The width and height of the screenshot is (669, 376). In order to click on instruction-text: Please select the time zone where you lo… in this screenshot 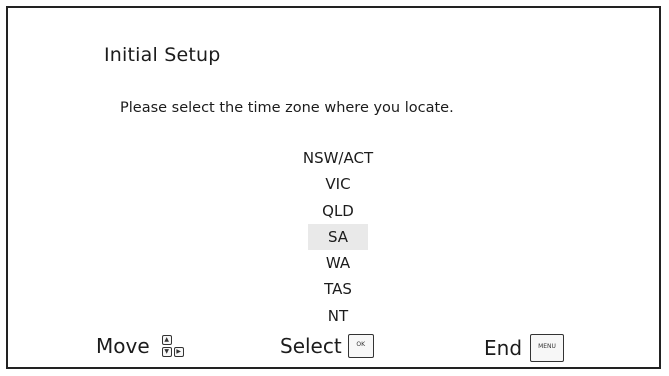, I will do `click(287, 108)`.